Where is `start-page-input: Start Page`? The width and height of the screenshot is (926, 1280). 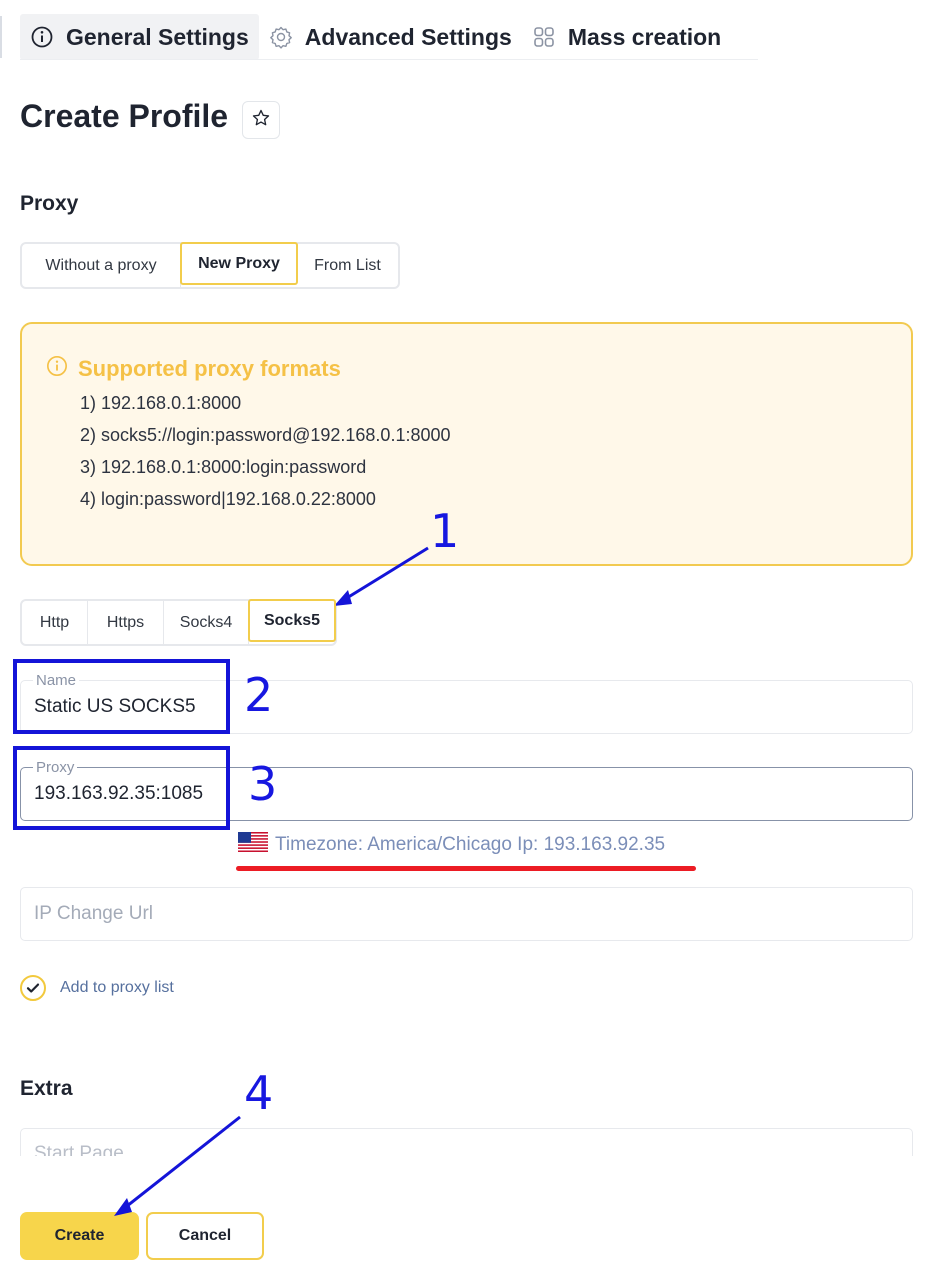
start-page-input: Start Page is located at coordinates (466, 1142).